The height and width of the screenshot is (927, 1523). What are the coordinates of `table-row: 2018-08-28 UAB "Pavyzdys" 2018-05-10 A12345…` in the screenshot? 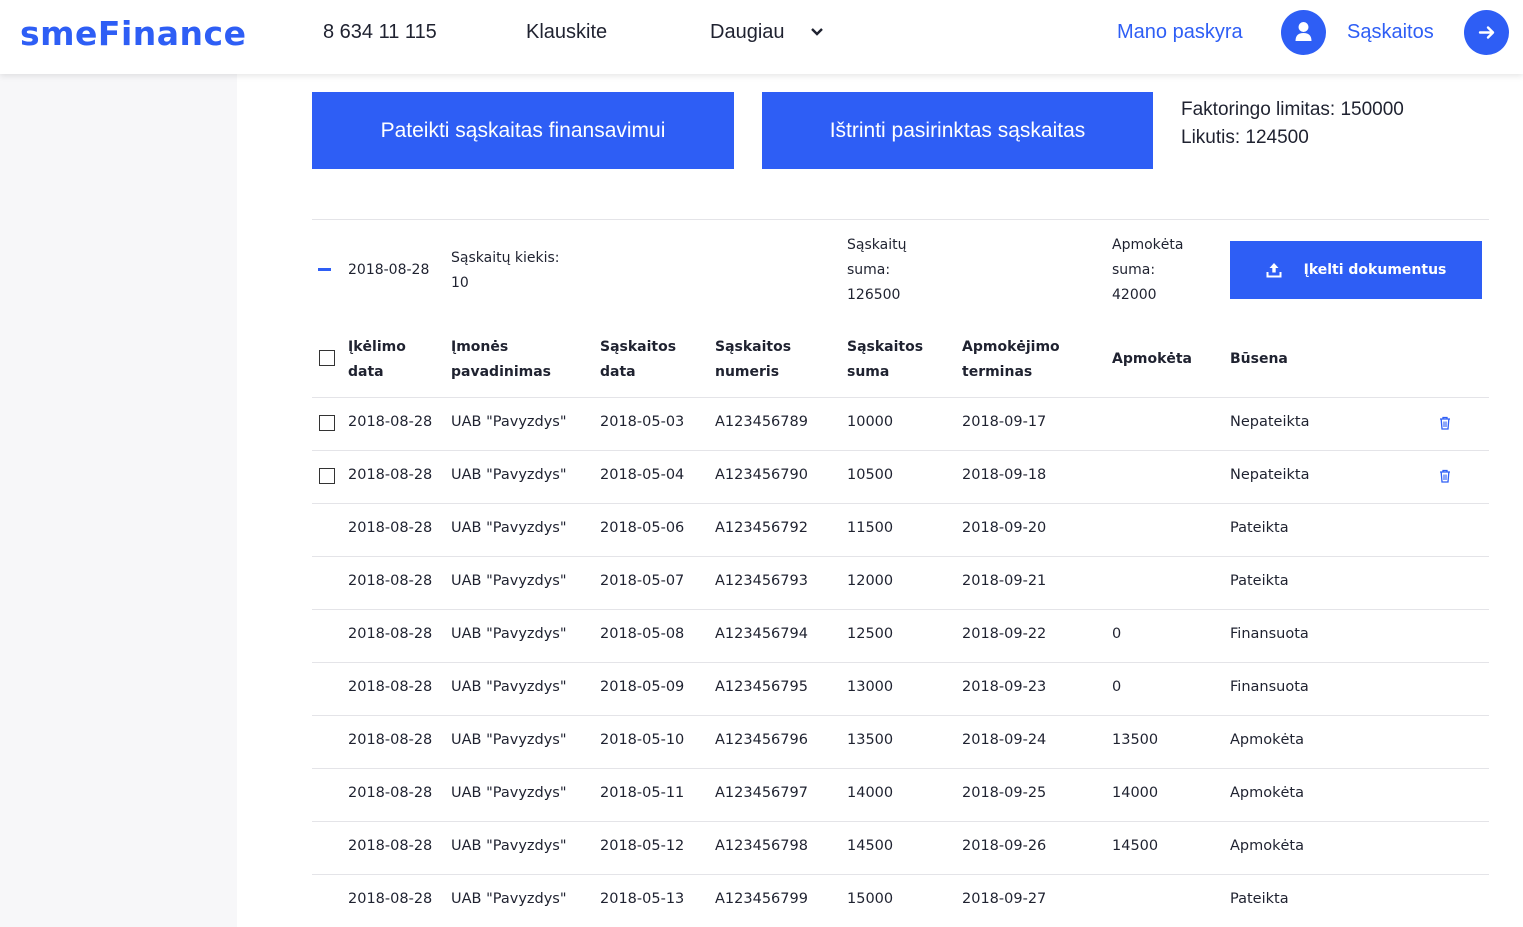 It's located at (900, 741).